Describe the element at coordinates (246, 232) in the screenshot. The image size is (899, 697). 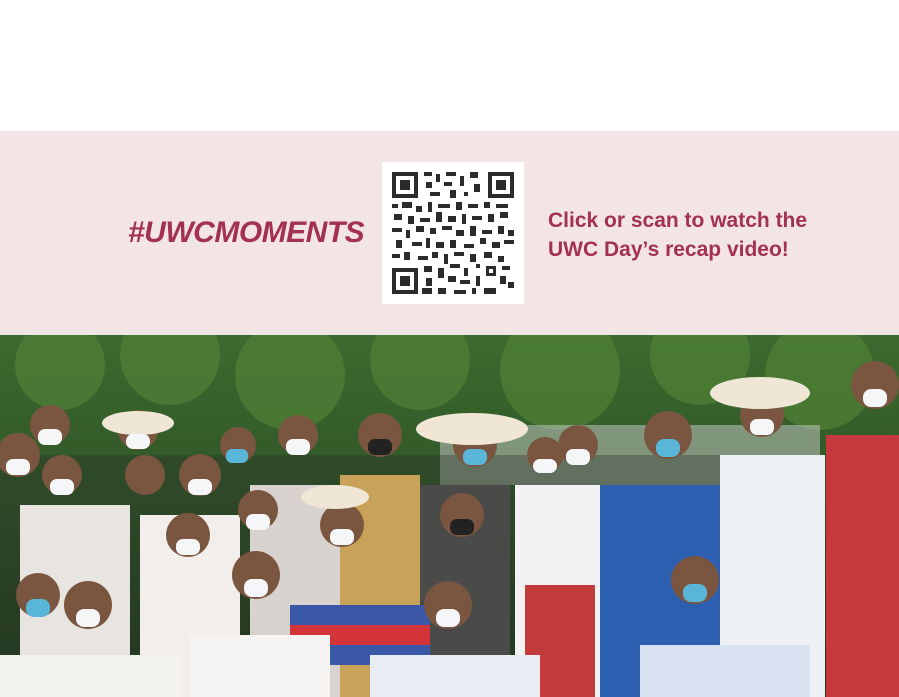
I see `hashtag-uwcmoments: #UWCMOMENTS` at that location.